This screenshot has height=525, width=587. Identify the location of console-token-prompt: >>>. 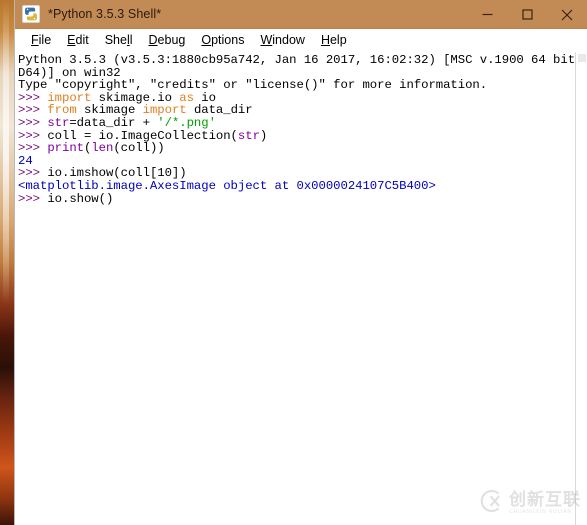
(33, 198).